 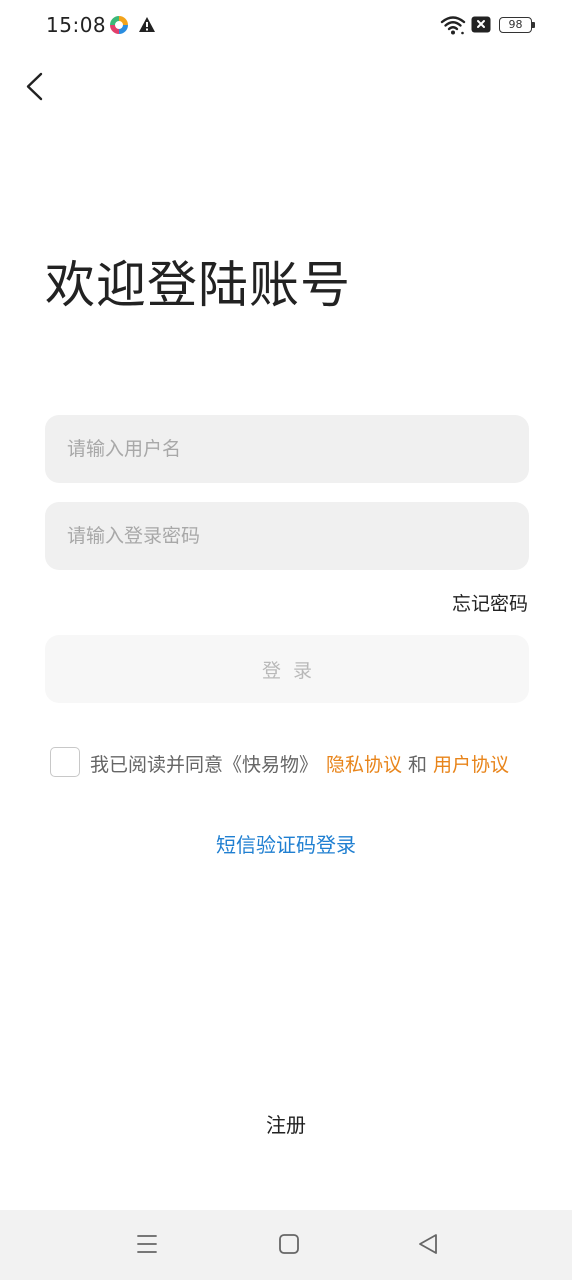 What do you see at coordinates (65, 762) in the screenshot?
I see `agreement-checkbox` at bounding box center [65, 762].